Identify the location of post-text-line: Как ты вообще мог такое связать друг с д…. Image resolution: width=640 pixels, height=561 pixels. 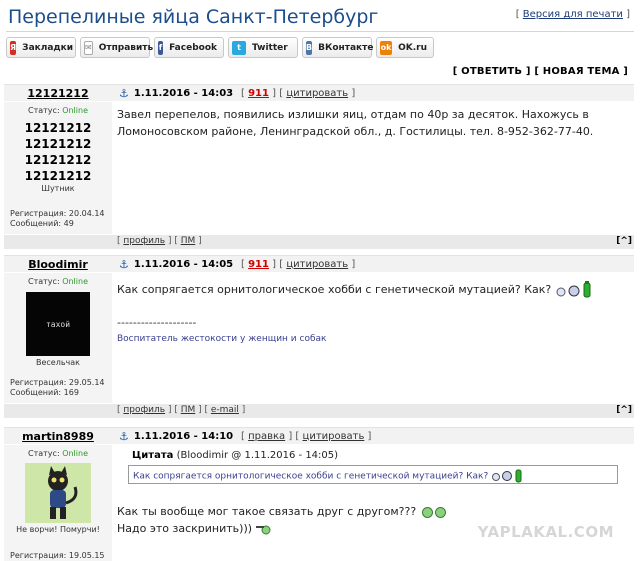
(374, 511).